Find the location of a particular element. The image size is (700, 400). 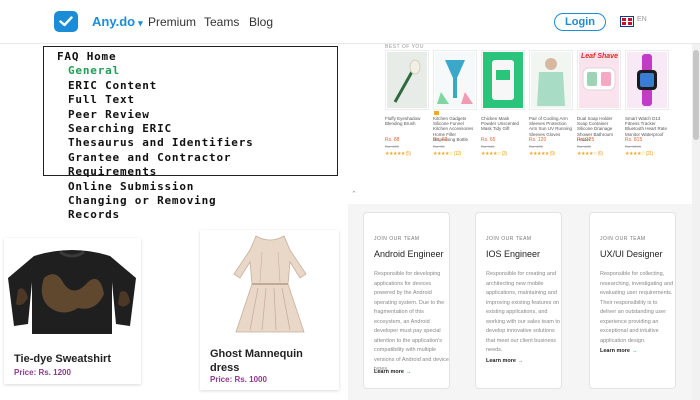

job-title: Android Engineer is located at coordinates (409, 254).